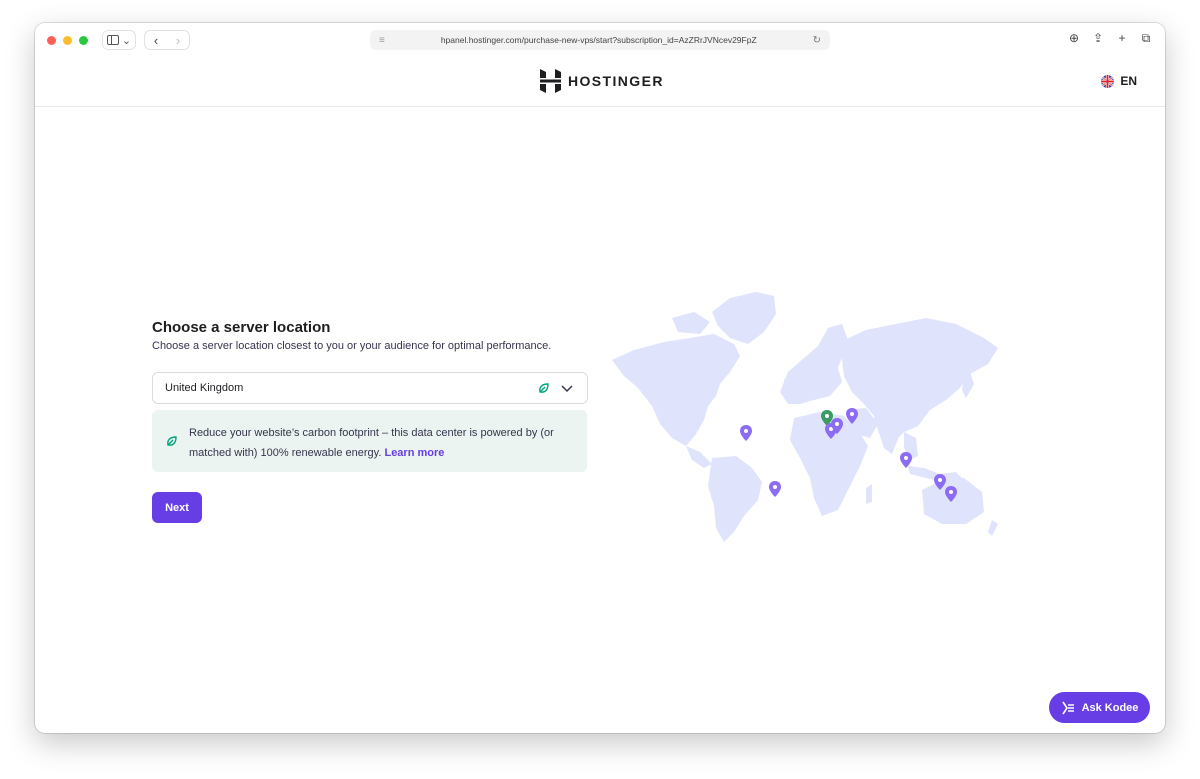 The height and width of the screenshot is (779, 1200). What do you see at coordinates (1119, 81) in the screenshot?
I see `language-selector: EN` at bounding box center [1119, 81].